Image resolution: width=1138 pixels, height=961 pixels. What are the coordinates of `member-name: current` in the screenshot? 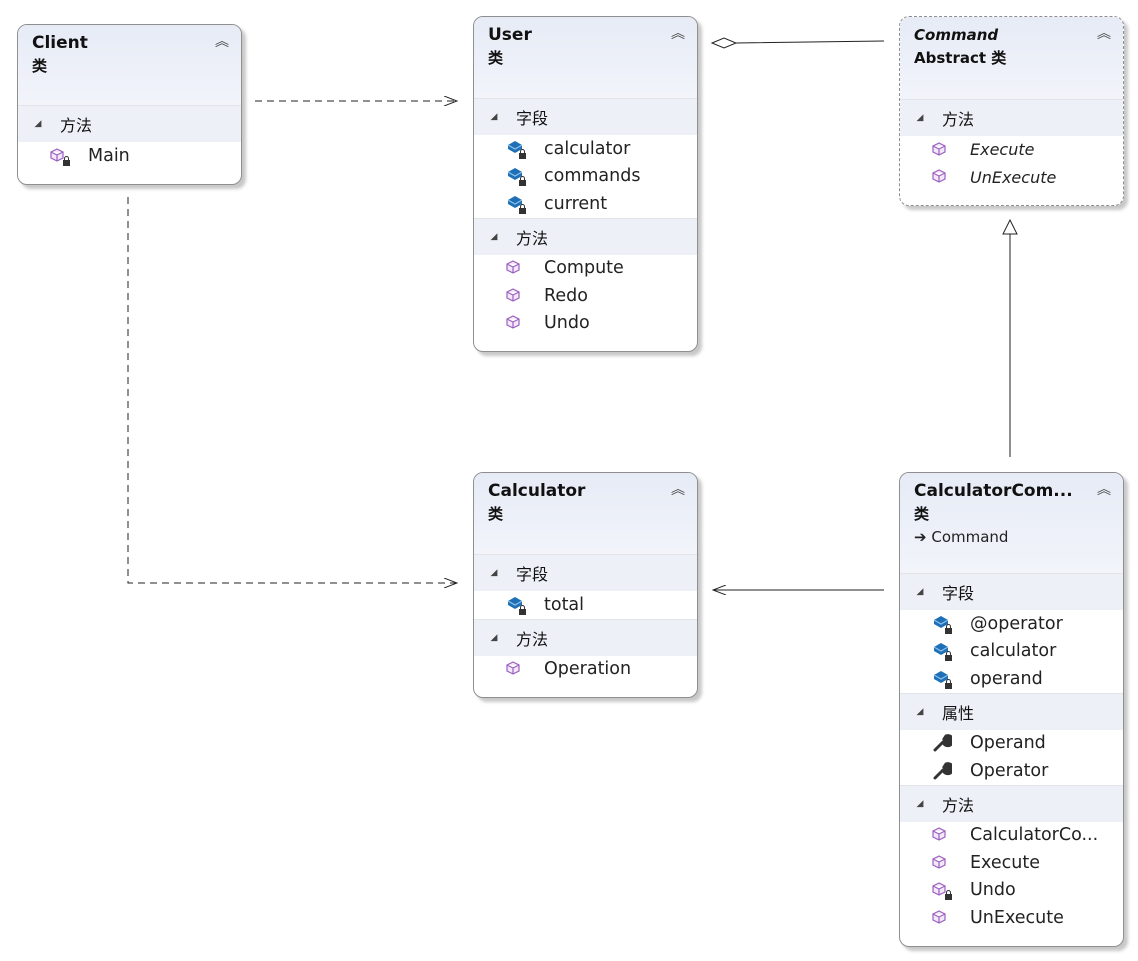 It's located at (576, 203).